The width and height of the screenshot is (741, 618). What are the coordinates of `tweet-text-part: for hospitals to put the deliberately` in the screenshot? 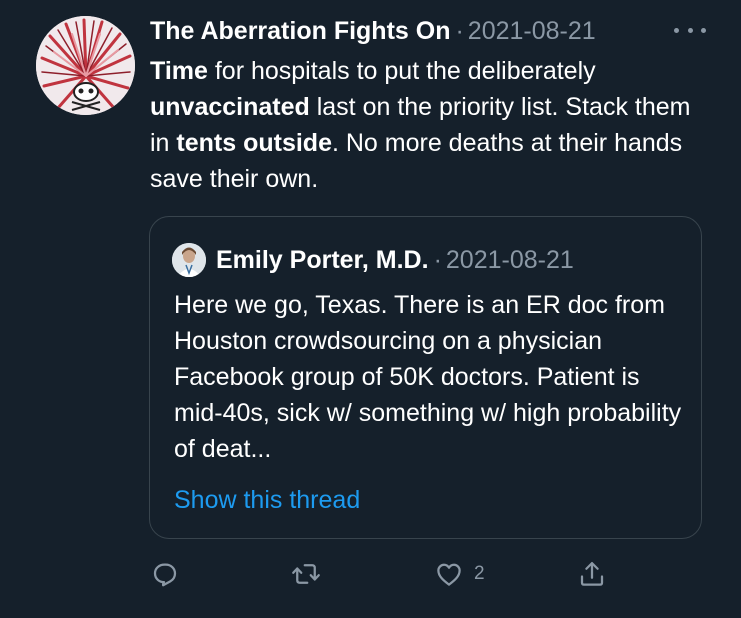 It's located at (401, 71).